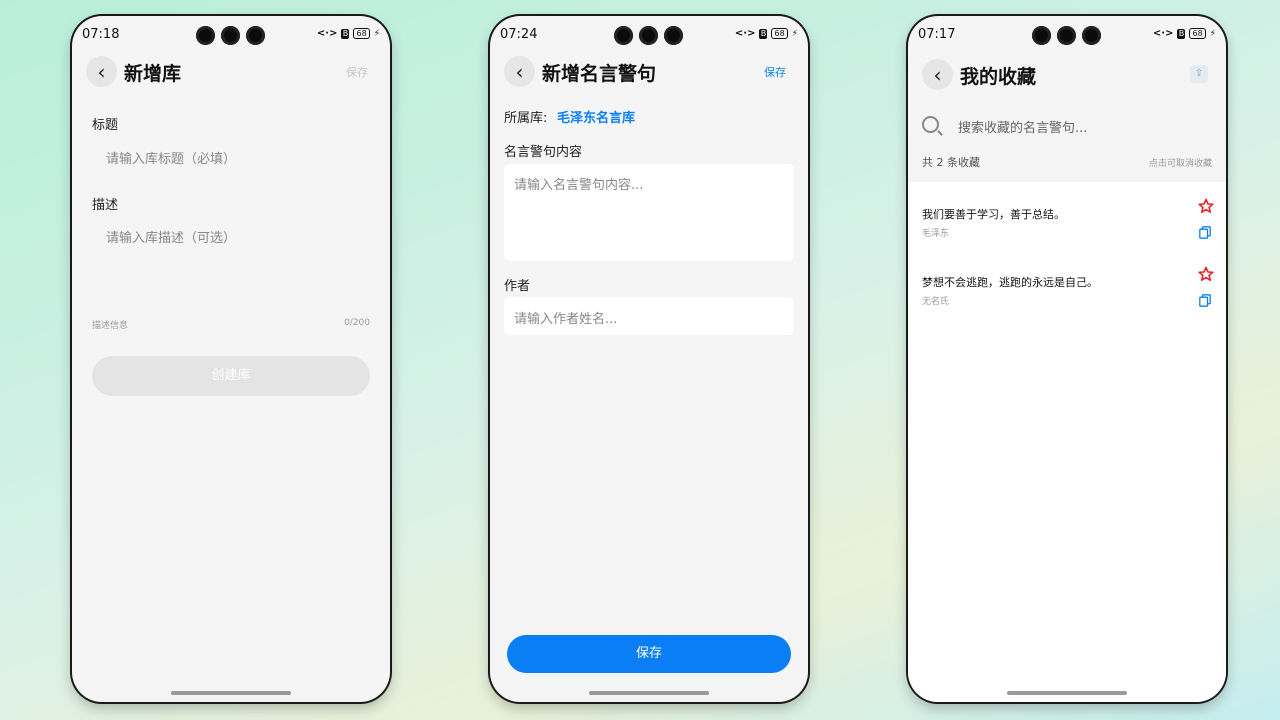  Describe the element at coordinates (171, 236) in the screenshot. I see `description-input: 请输入库描述（可选）` at that location.